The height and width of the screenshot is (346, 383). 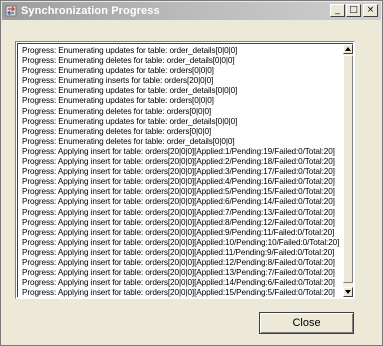 I want to click on close-window-button: ×, so click(x=370, y=10).